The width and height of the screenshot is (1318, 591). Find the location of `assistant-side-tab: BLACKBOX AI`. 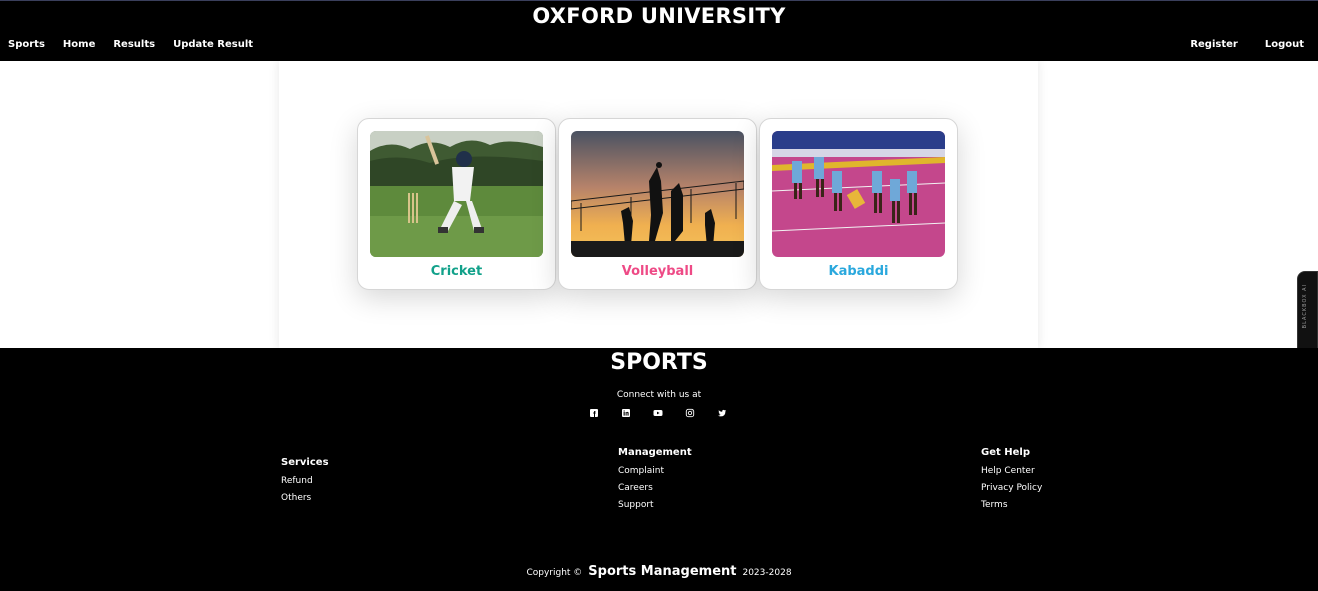

assistant-side-tab: BLACKBOX AI is located at coordinates (1307, 314).